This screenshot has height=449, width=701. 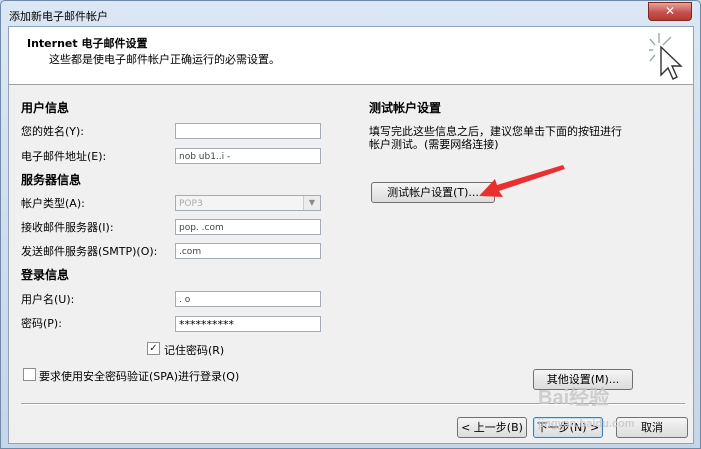 What do you see at coordinates (58, 16) in the screenshot?
I see `window-title: 添加新电子邮件帐户` at bounding box center [58, 16].